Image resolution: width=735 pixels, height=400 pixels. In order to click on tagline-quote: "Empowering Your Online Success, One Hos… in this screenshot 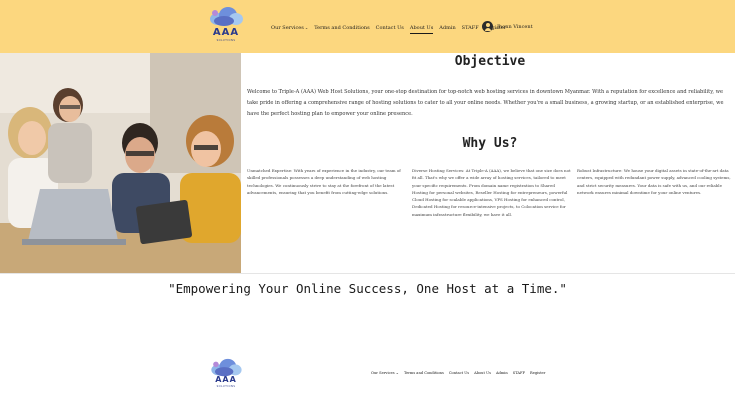, I will do `click(367, 288)`.